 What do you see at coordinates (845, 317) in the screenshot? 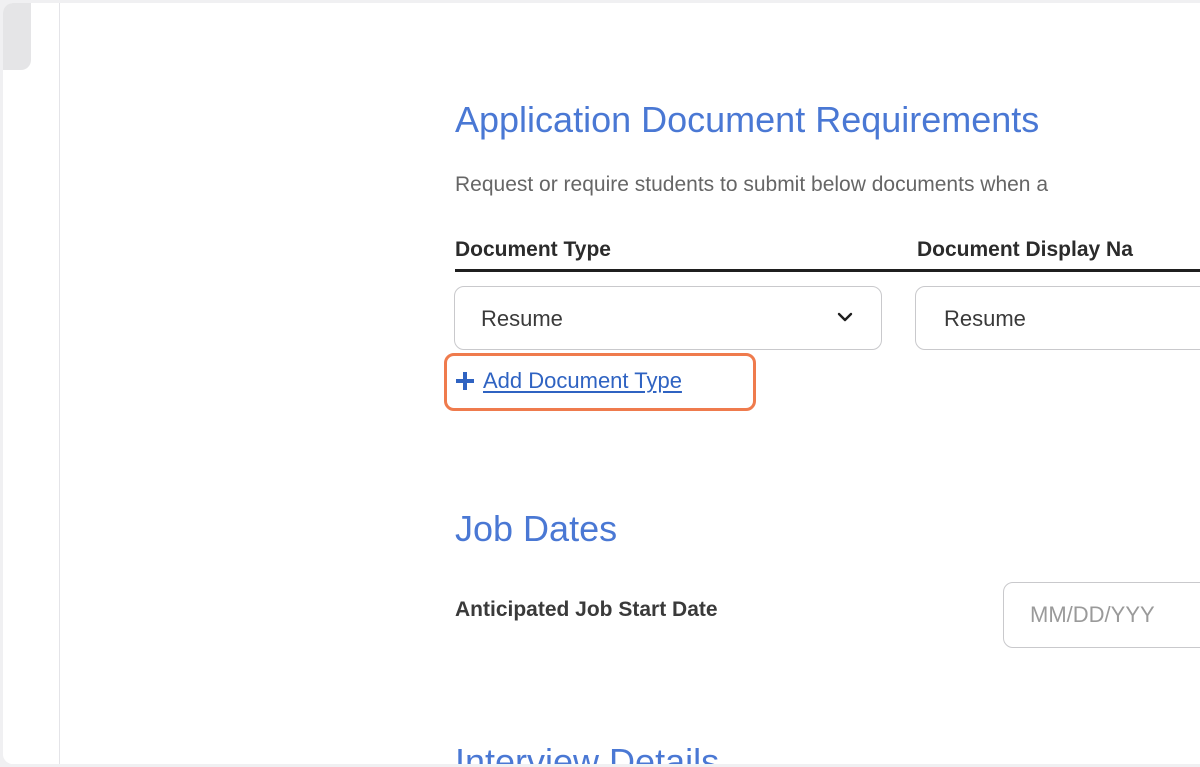
I see `chevron-down-icon` at bounding box center [845, 317].